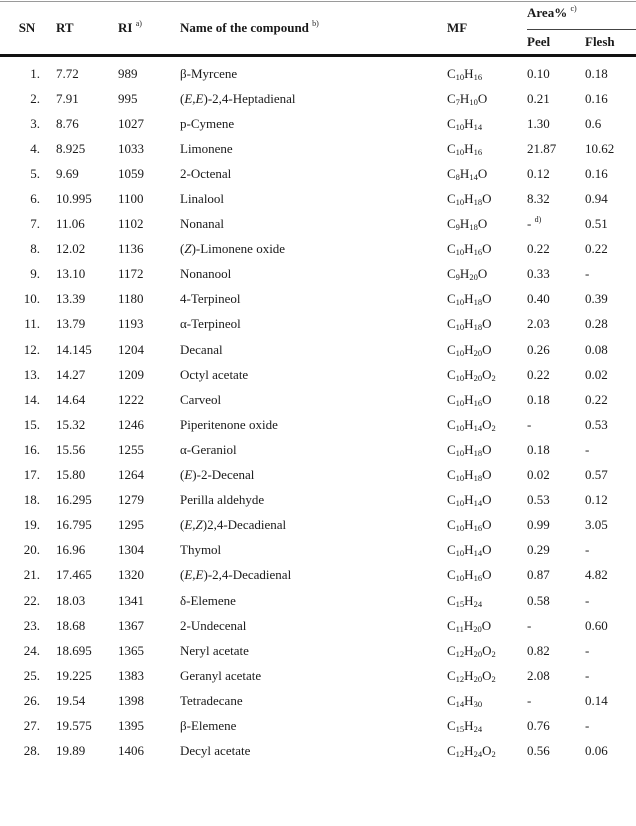  What do you see at coordinates (487, 374) in the screenshot?
I see `cell-molecular-formula: C10H20O2` at bounding box center [487, 374].